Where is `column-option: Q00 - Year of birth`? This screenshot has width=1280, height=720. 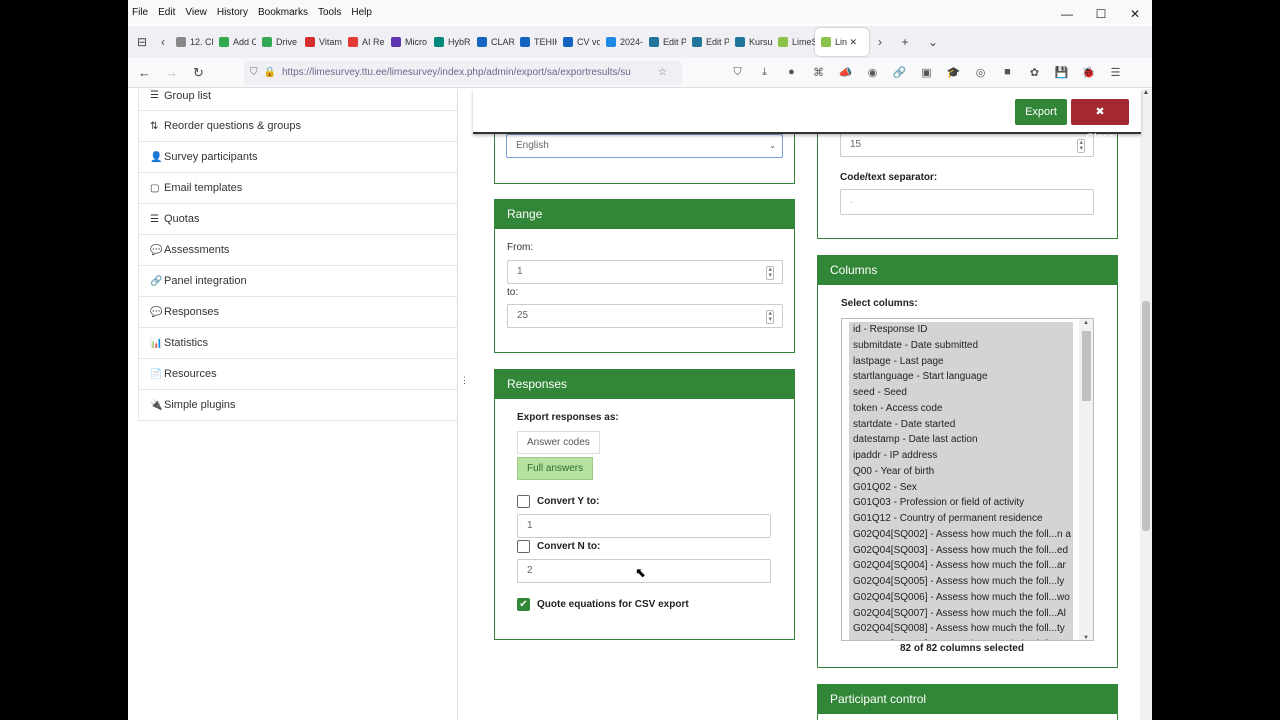 column-option: Q00 - Year of birth is located at coordinates (961, 472).